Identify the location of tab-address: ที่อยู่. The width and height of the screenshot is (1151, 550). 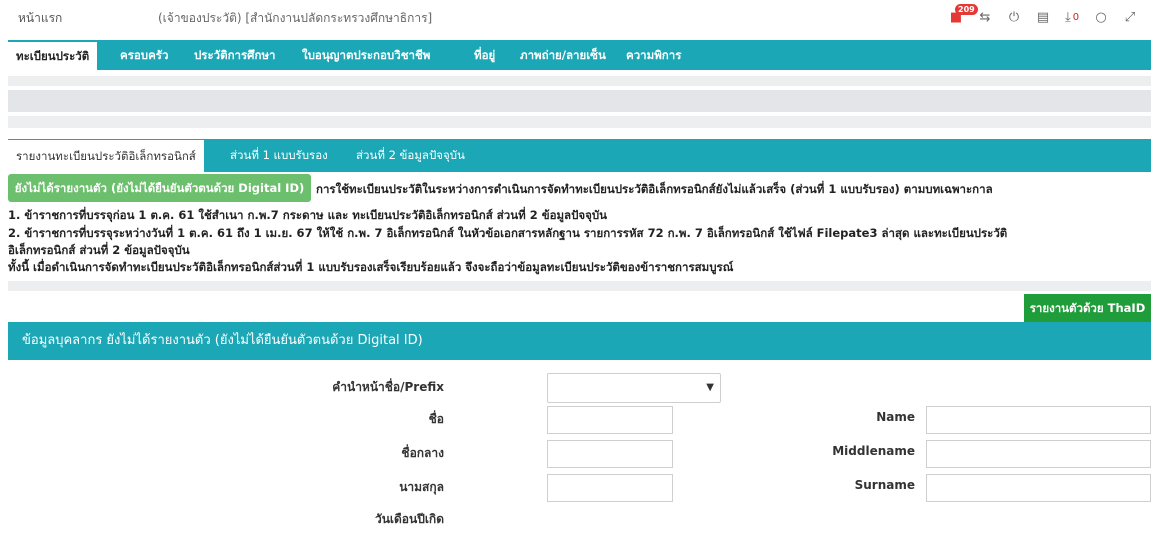
(484, 55).